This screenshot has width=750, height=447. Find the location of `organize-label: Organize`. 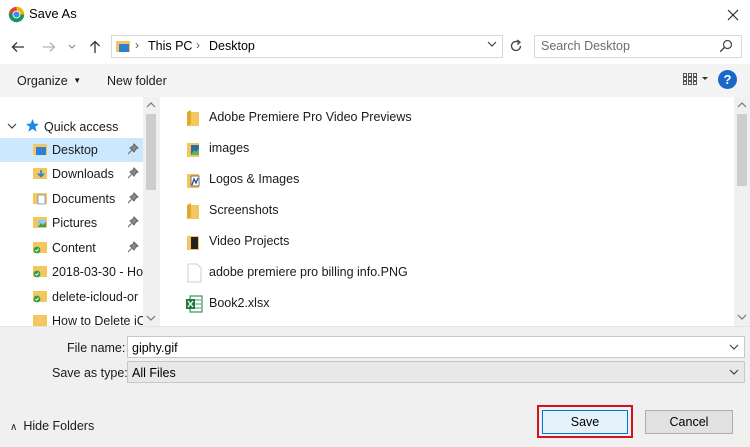

organize-label: Organize is located at coordinates (42, 81).